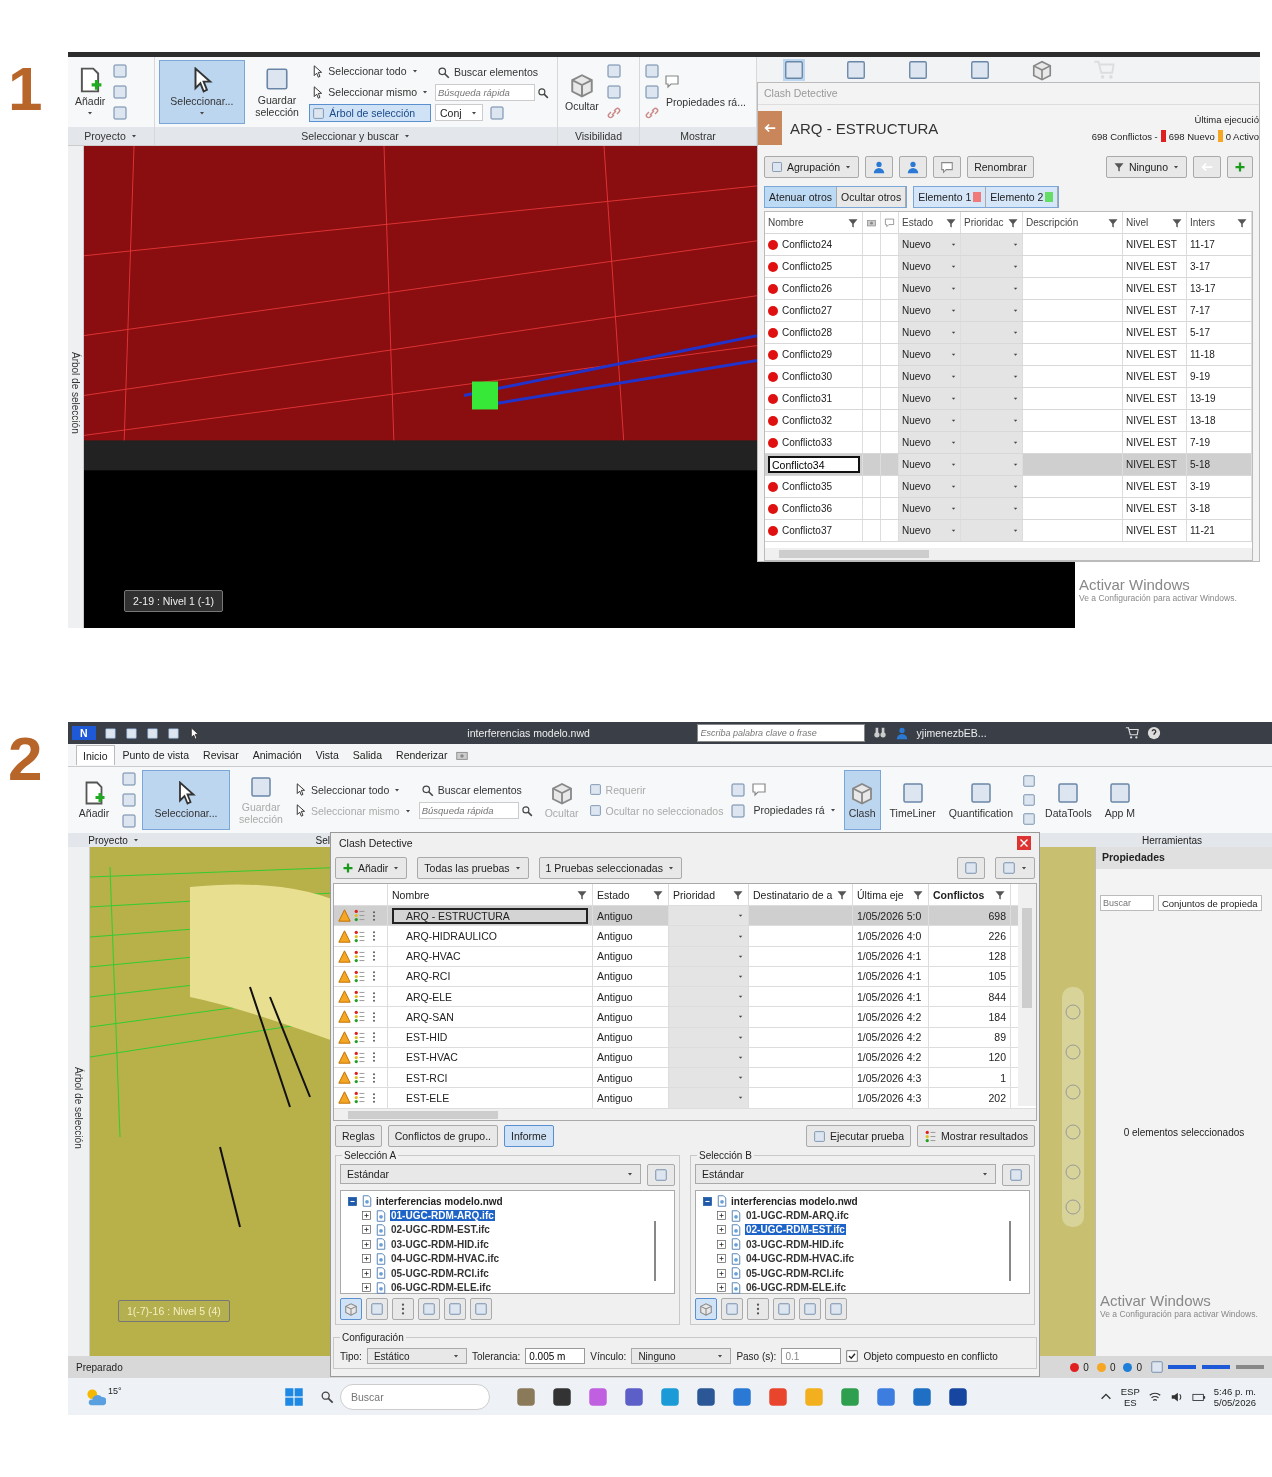  I want to click on use-current-selection-button, so click(810, 1309).